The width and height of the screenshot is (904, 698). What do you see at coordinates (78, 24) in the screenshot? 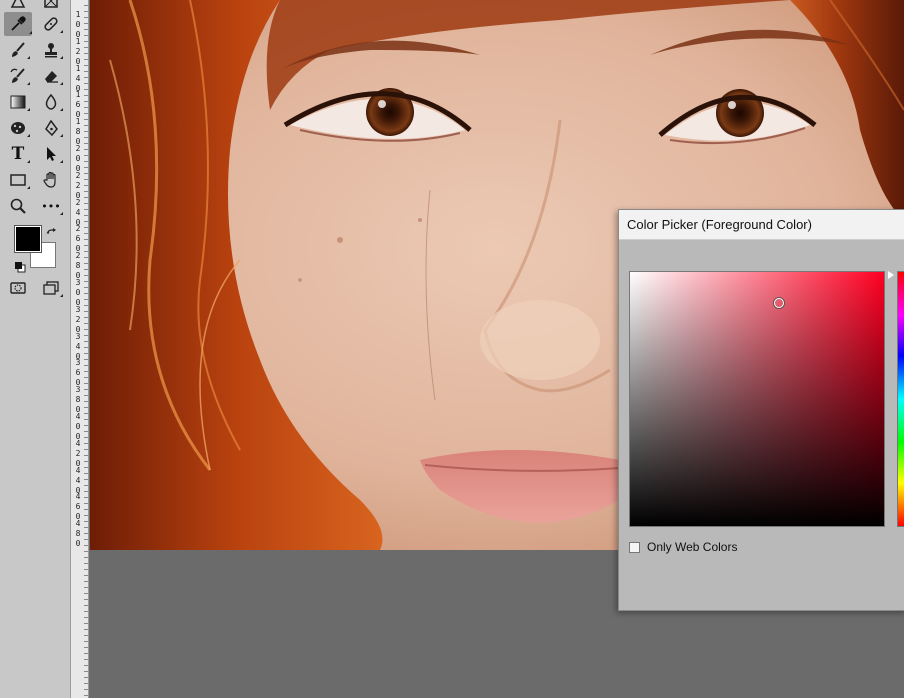
I see `ruler-label: 100` at bounding box center [78, 24].